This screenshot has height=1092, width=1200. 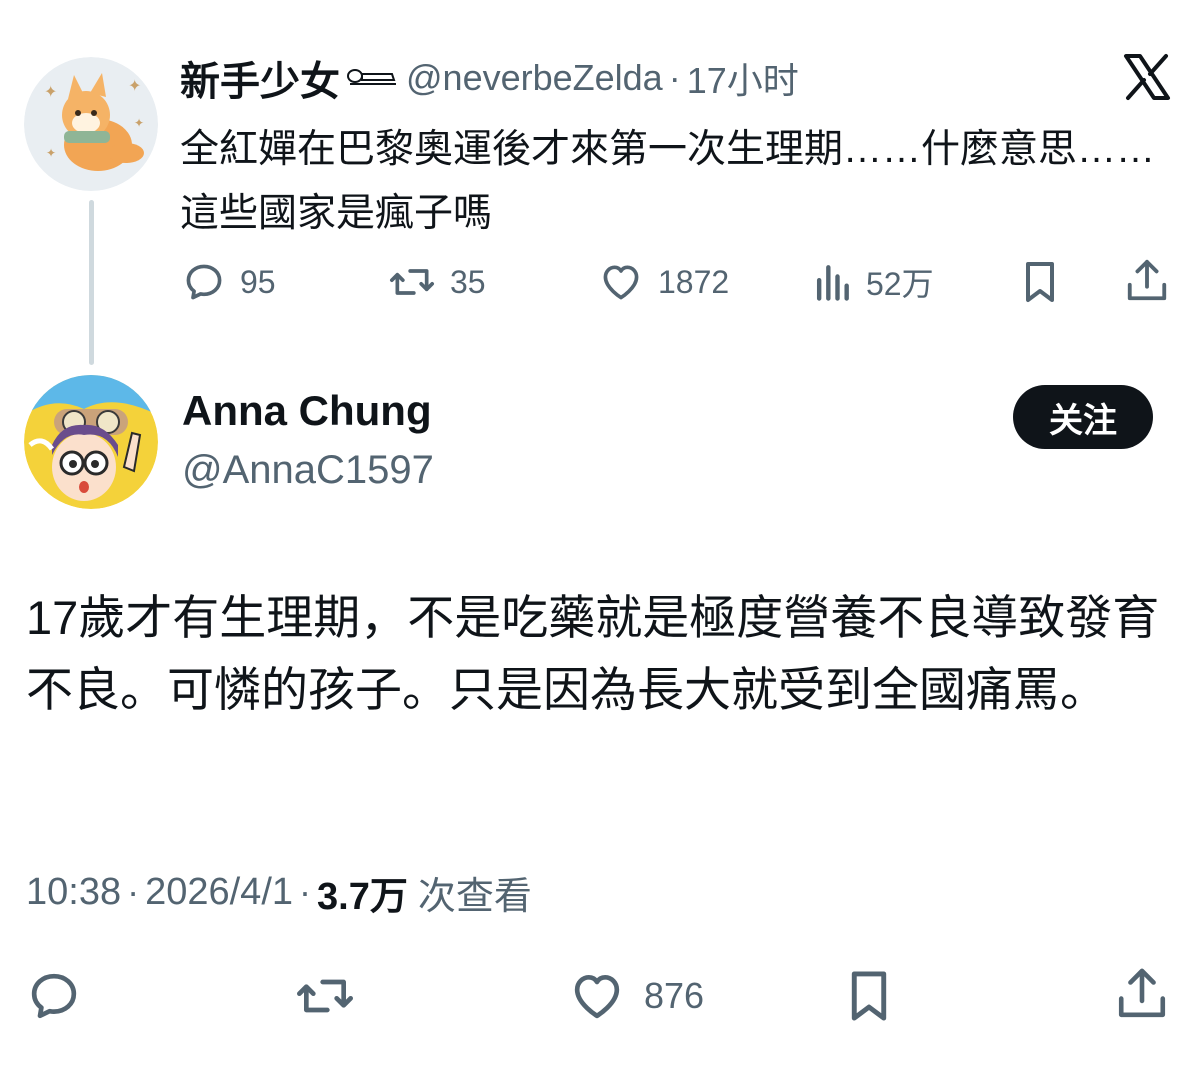 What do you see at coordinates (900, 284) in the screenshot?
I see `views-count: 52万` at bounding box center [900, 284].